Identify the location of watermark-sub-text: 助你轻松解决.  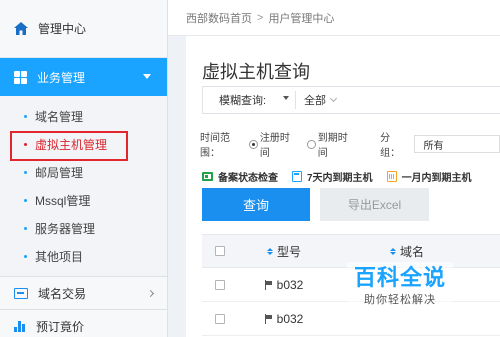
(400, 300).